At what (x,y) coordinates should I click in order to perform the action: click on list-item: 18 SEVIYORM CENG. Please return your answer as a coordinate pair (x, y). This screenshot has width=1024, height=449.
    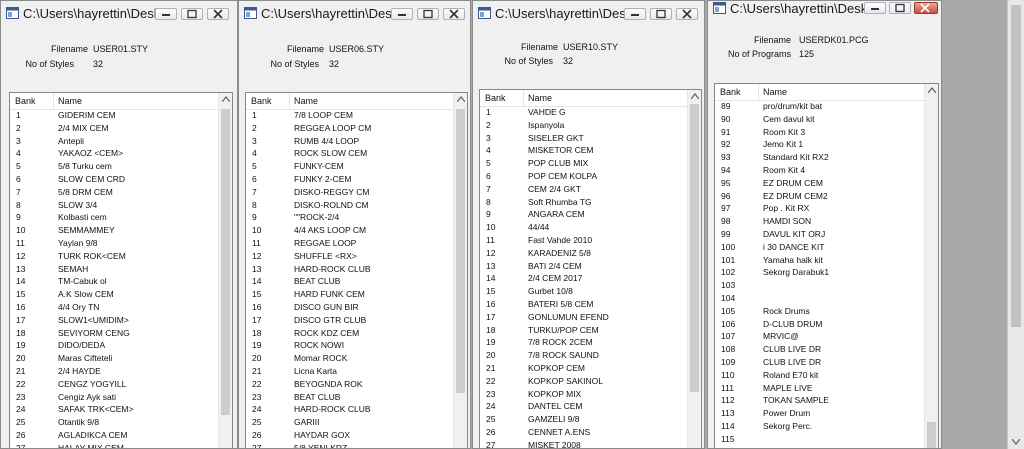
    Looking at the image, I should click on (114, 333).